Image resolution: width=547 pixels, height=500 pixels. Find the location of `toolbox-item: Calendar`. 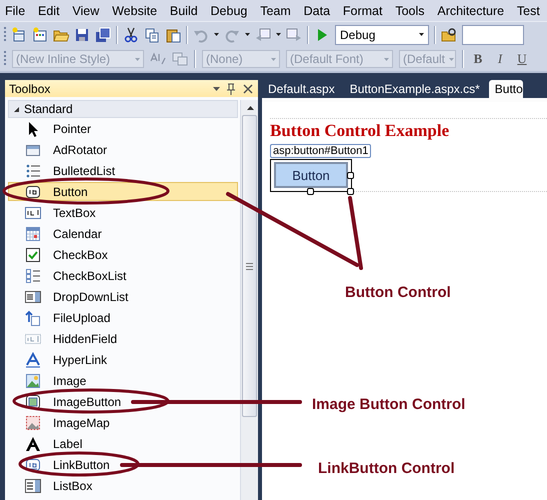

toolbox-item: Calendar is located at coordinates (123, 233).